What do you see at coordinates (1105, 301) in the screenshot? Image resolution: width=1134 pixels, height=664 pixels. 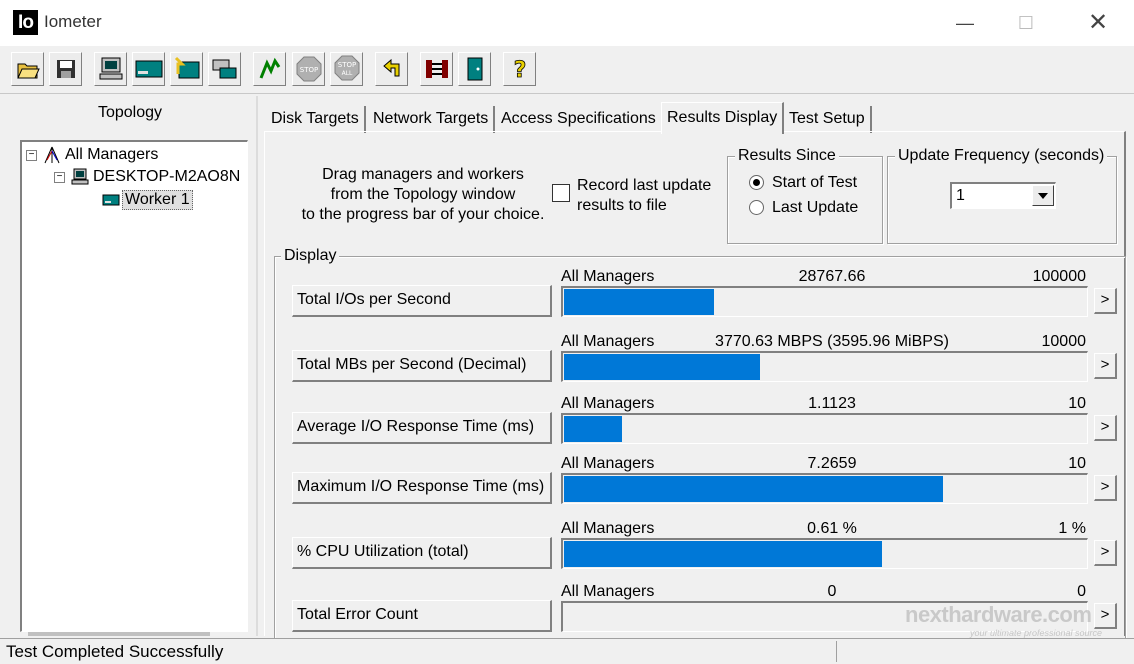 I see `more-button-iops: >` at bounding box center [1105, 301].